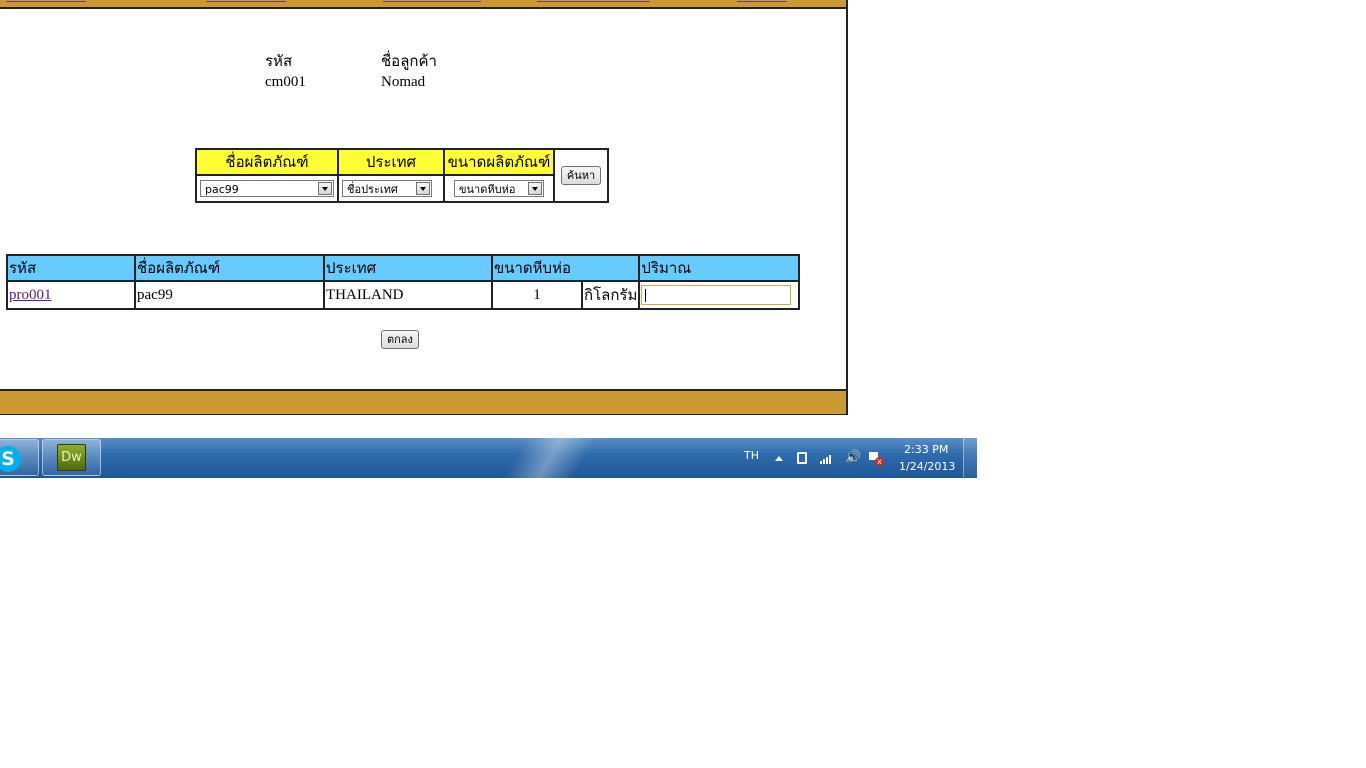 This screenshot has width=1366, height=768. What do you see at coordinates (610, 295) in the screenshot?
I see `row-unit: กิโลกรัม` at bounding box center [610, 295].